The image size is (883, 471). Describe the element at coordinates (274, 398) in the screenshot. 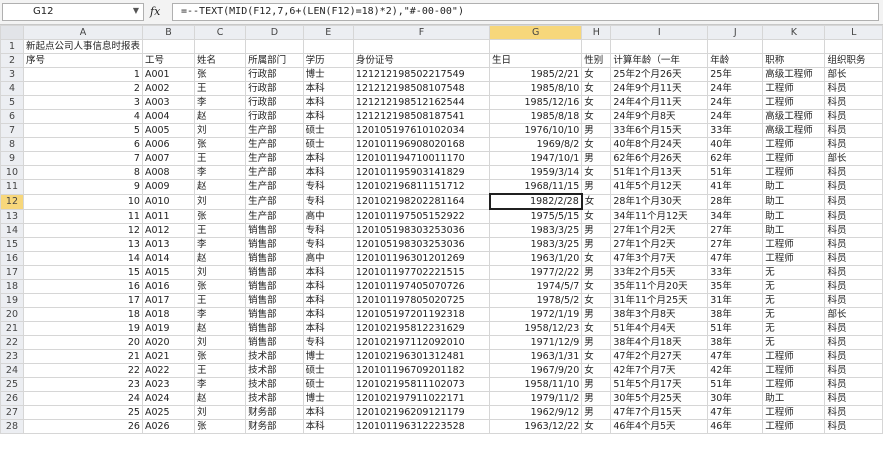

I see `cell-d26: 技术部` at that location.